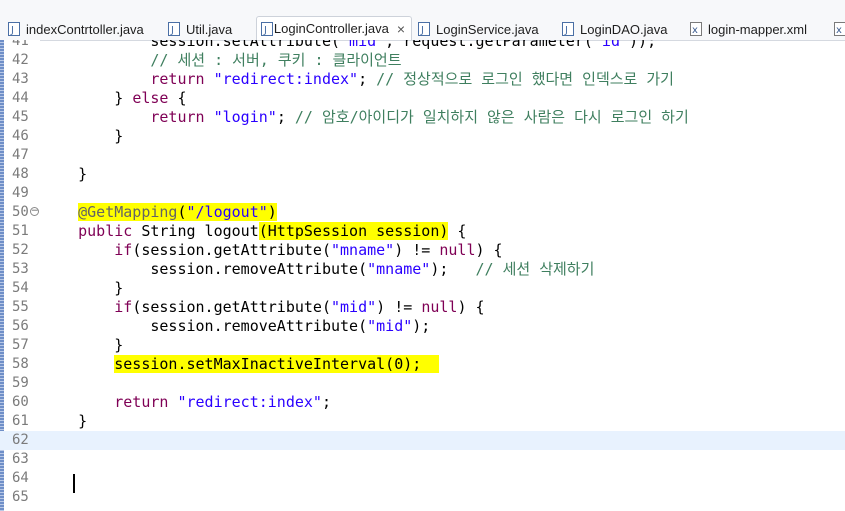 Image resolution: width=845 pixels, height=511 pixels. Describe the element at coordinates (20, 364) in the screenshot. I see `line-number: 58` at that location.